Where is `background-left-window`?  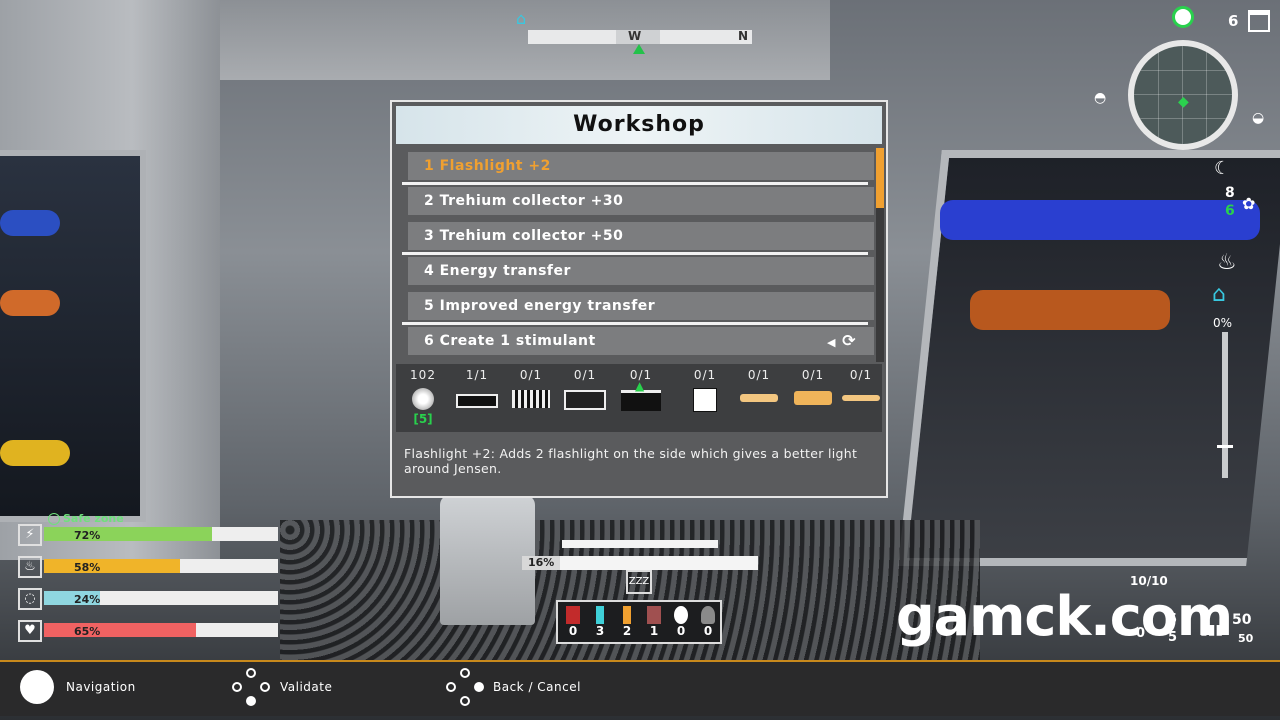
background-left-window is located at coordinates (73, 336).